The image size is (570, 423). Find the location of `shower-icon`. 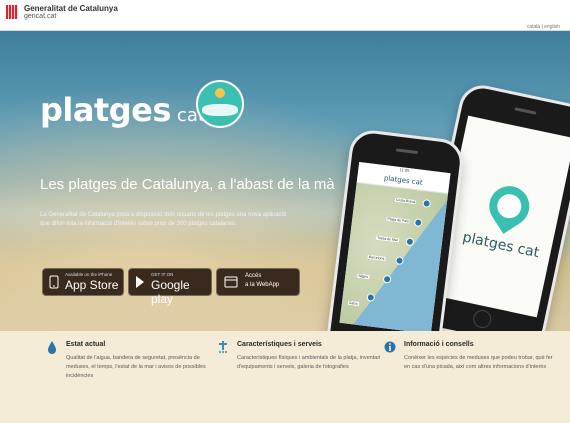

shower-icon is located at coordinates (223, 347).